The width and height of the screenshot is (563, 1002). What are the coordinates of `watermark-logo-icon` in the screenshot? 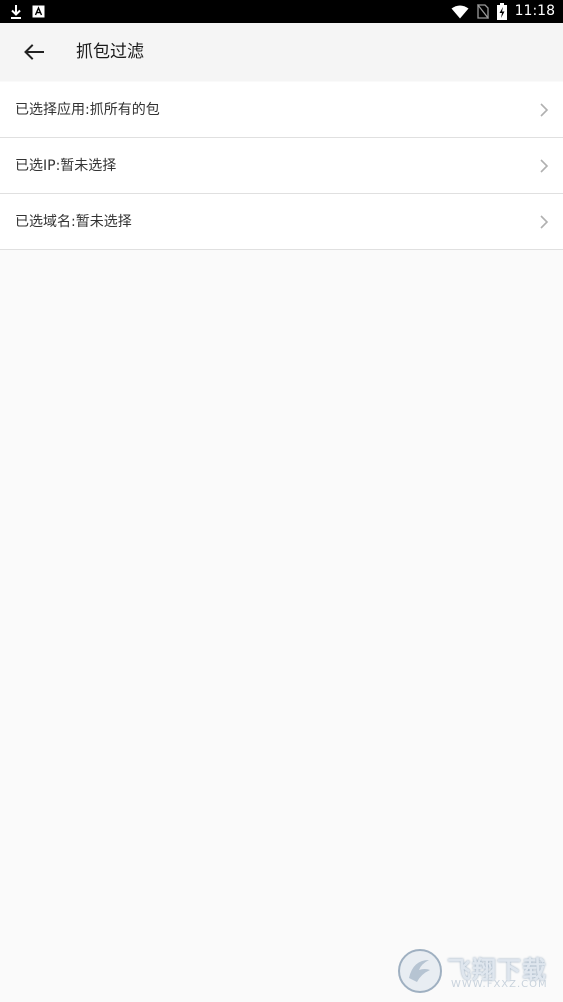 It's located at (420, 971).